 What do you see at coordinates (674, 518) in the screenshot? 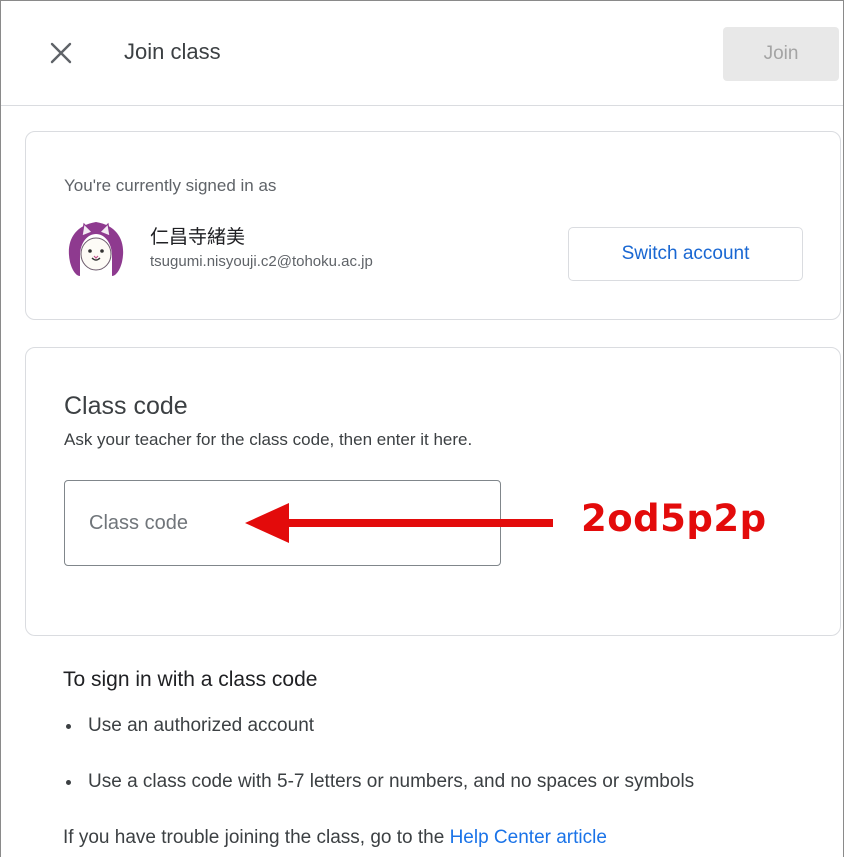
I see `annotation-class-code: 2od5p2p` at bounding box center [674, 518].